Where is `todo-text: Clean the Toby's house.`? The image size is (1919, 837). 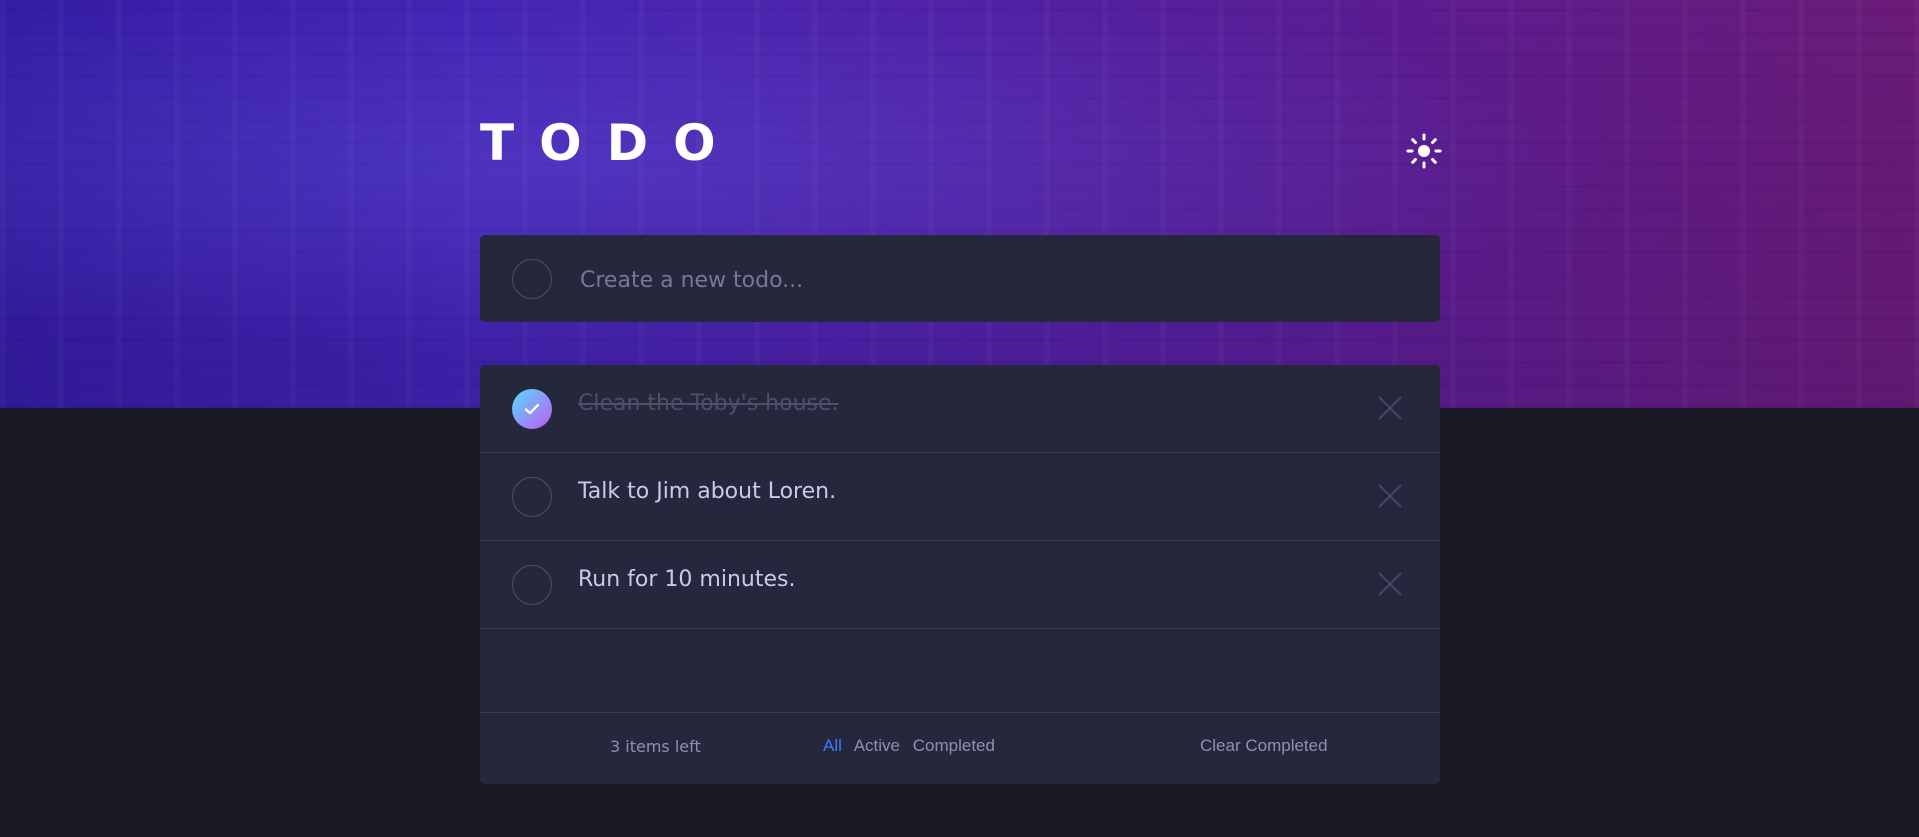
todo-text: Clean the Toby's house. is located at coordinates (708, 403).